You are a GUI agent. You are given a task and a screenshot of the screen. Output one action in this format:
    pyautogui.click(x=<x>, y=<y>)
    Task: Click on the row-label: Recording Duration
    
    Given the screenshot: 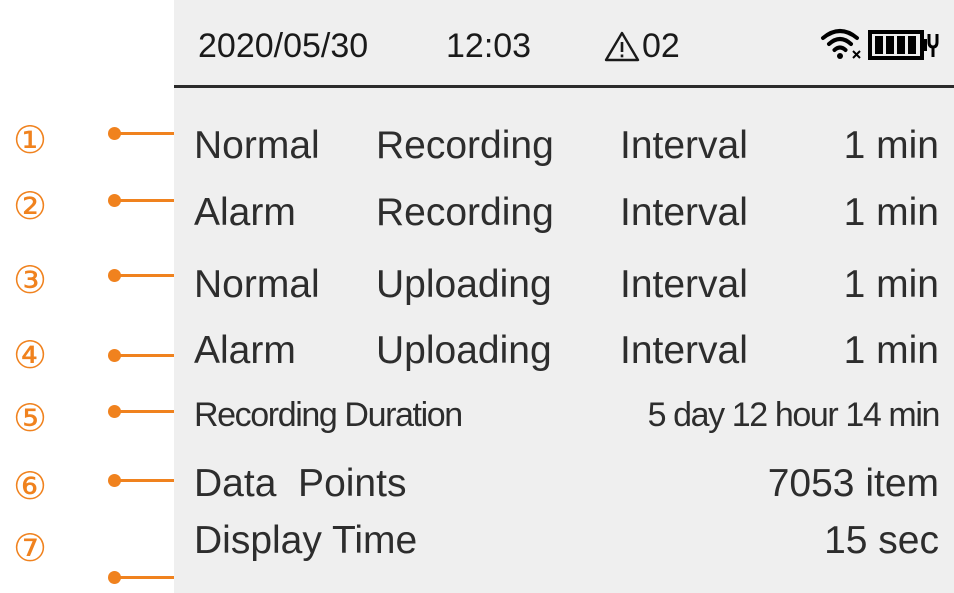 What is the action you would take?
    pyautogui.click(x=328, y=415)
    